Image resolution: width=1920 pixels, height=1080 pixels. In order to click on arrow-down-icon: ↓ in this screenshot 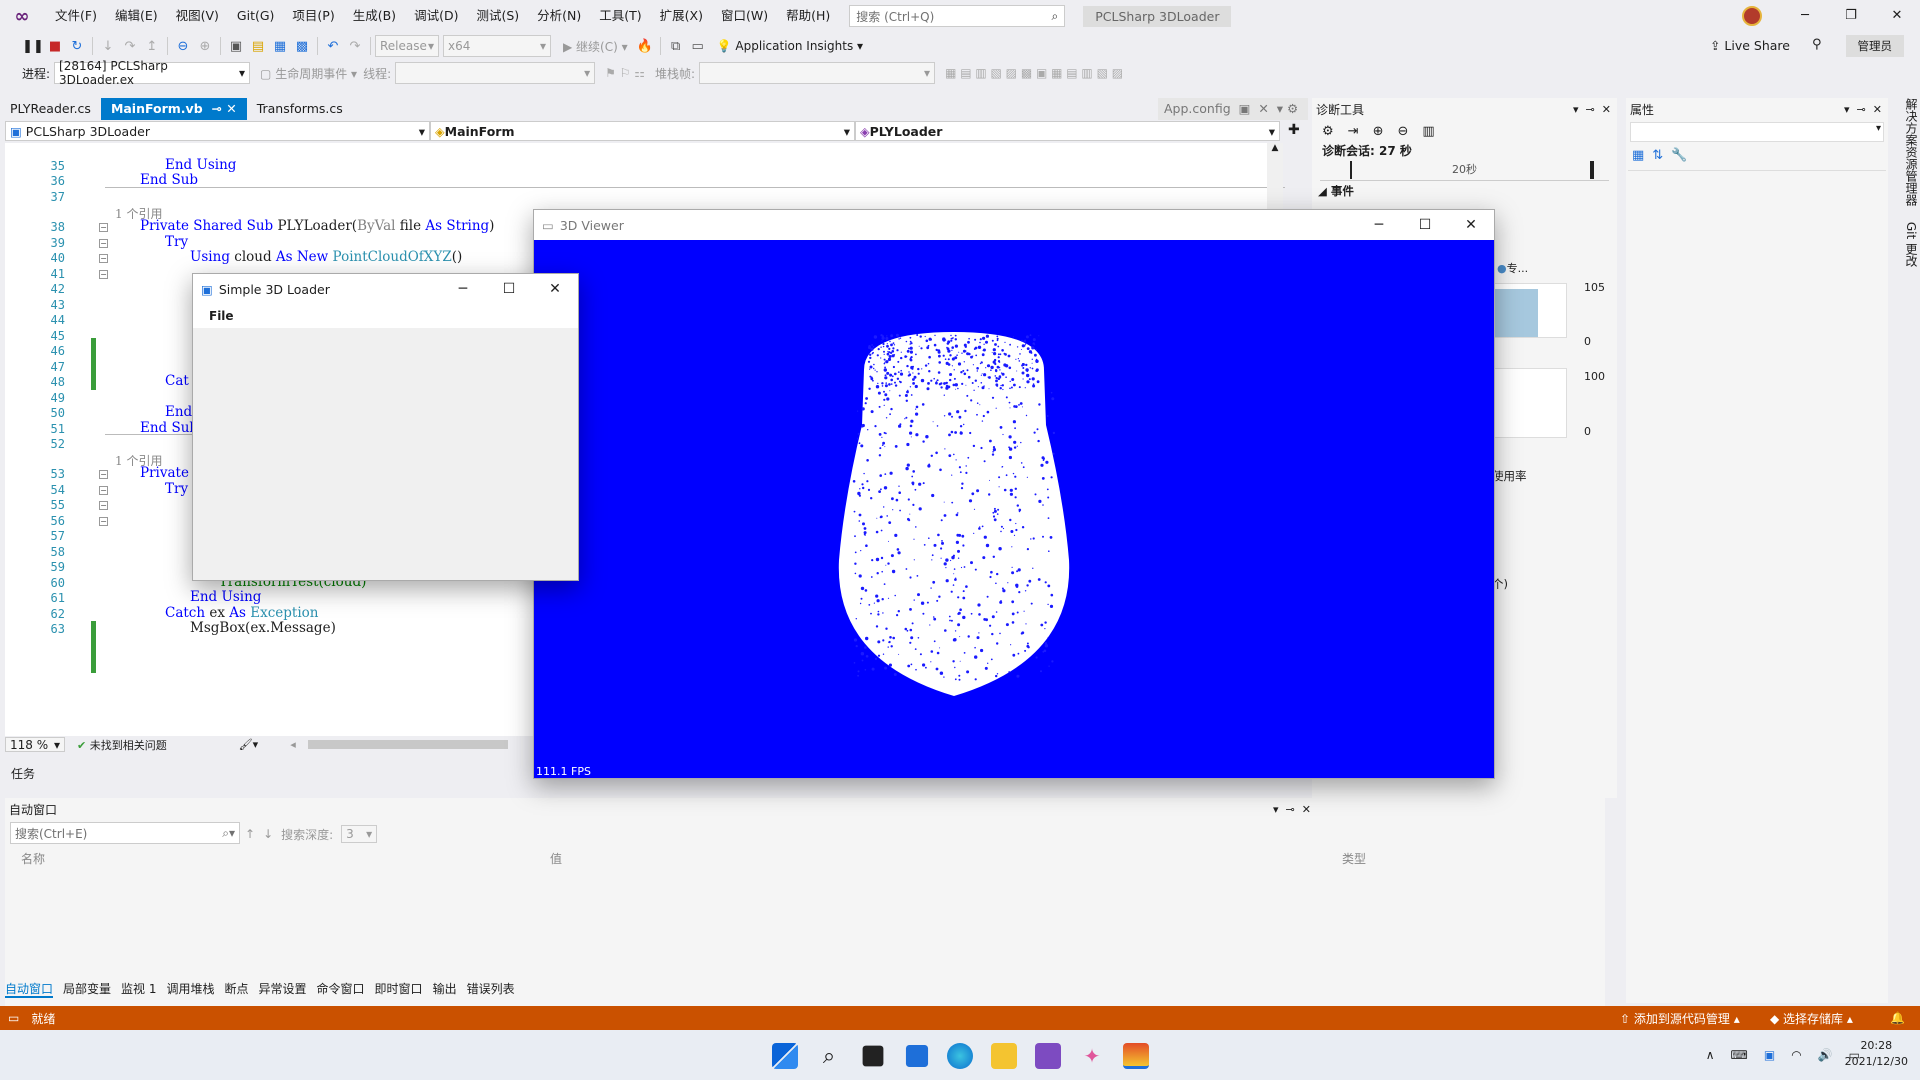, I will do `click(268, 834)`.